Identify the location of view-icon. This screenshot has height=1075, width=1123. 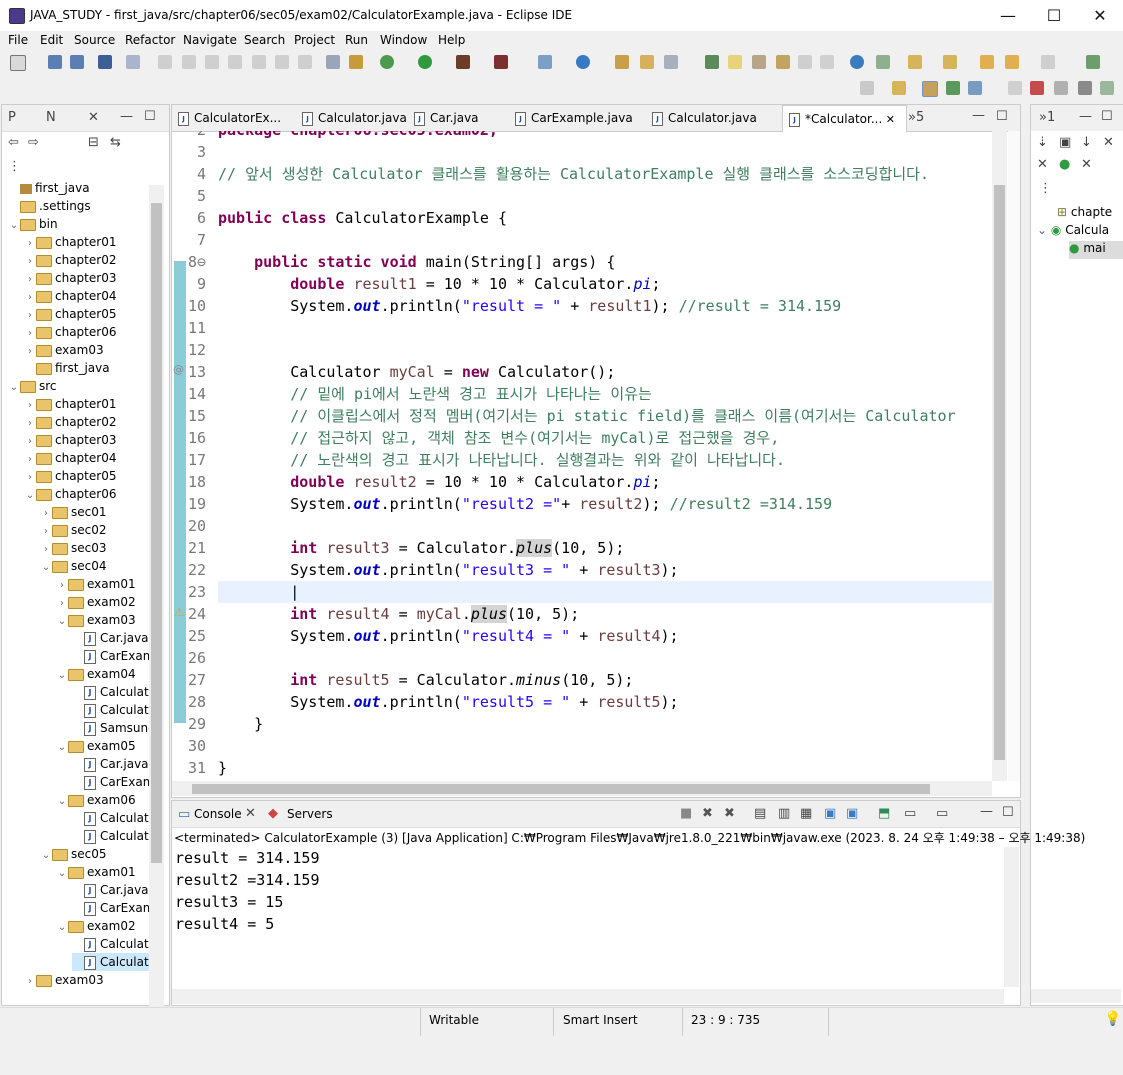
(1037, 88).